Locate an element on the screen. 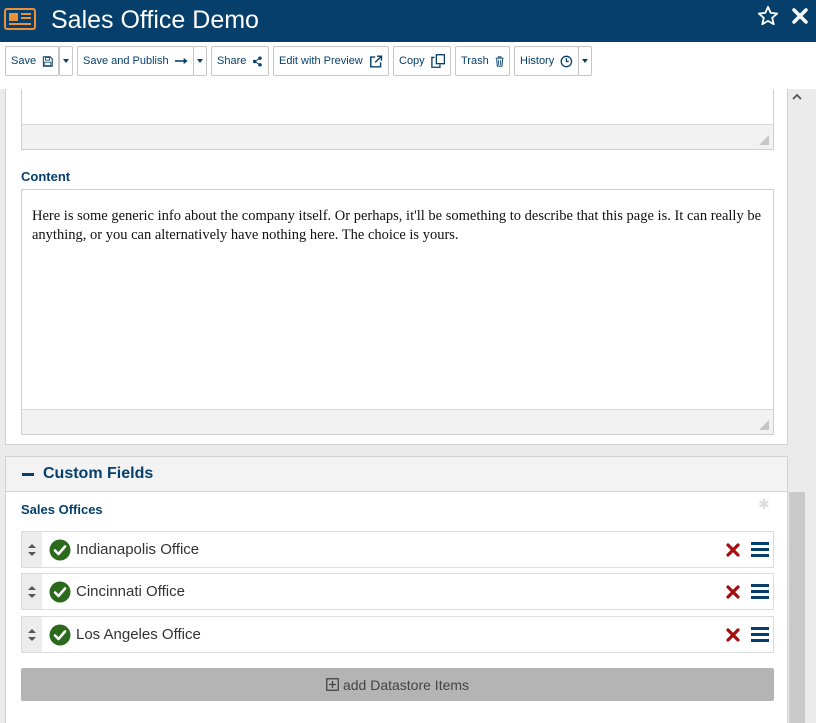 The height and width of the screenshot is (723, 816). asterisk-icon: ✱ is located at coordinates (764, 504).